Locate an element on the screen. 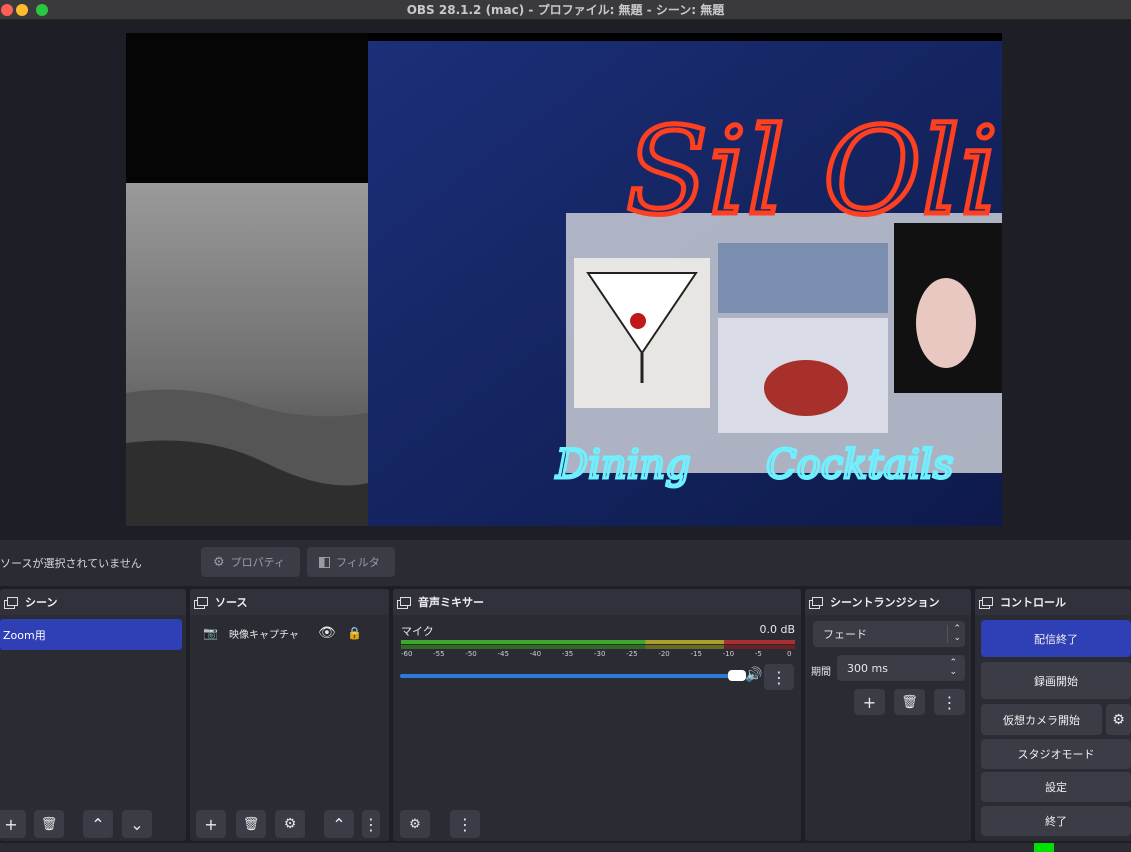  camera-icon: 📷 is located at coordinates (210, 633).